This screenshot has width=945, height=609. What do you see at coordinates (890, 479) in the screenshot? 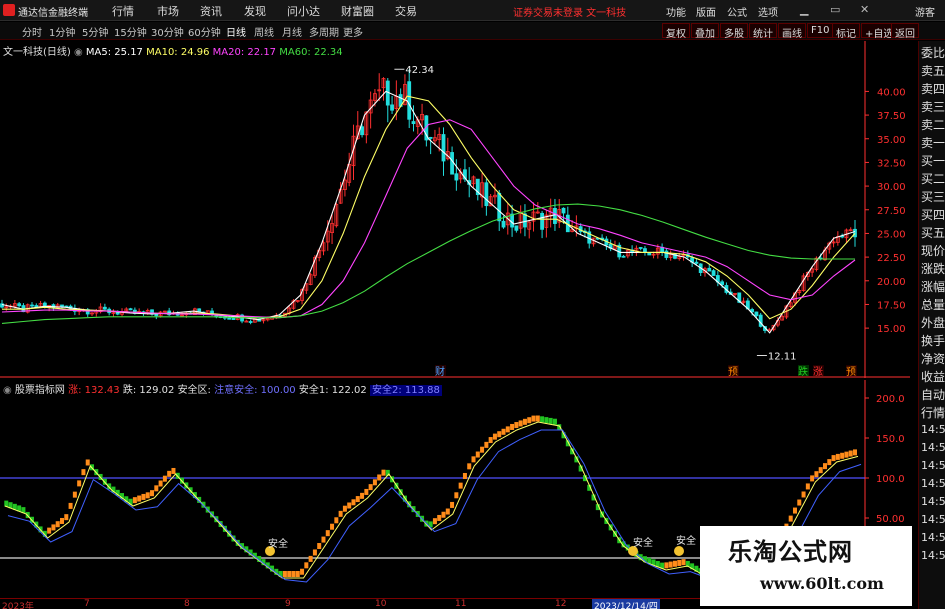
I see `indicator-tick-label: 100.0` at bounding box center [890, 479].